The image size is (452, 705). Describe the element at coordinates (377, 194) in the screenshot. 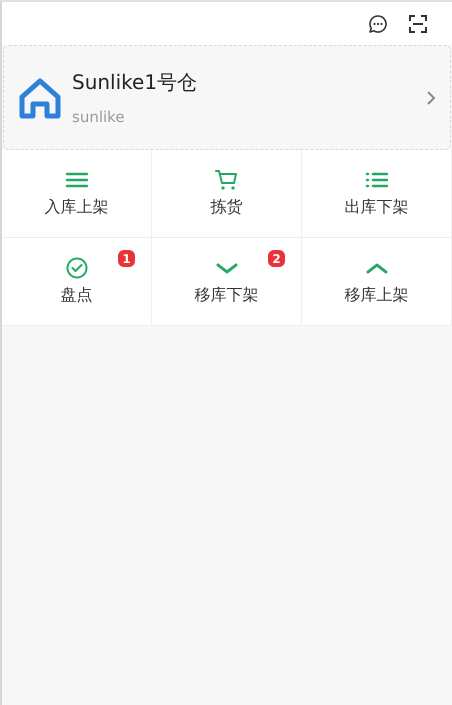

I see `menu-tile: 出库下架` at that location.